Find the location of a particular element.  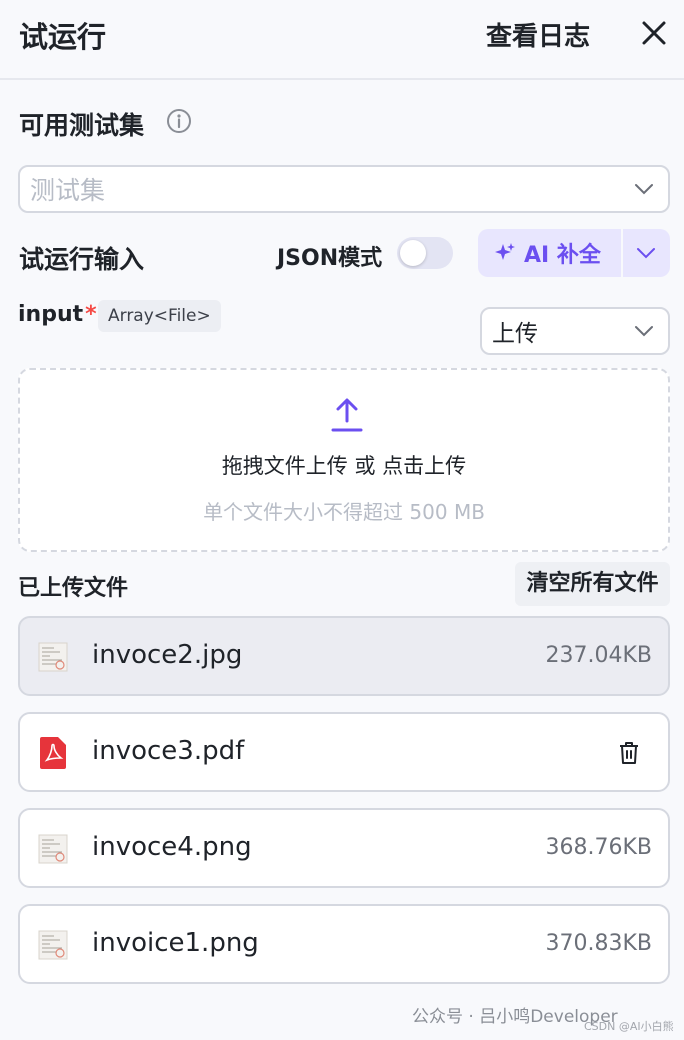

file-size: 237.04KB is located at coordinates (599, 655).